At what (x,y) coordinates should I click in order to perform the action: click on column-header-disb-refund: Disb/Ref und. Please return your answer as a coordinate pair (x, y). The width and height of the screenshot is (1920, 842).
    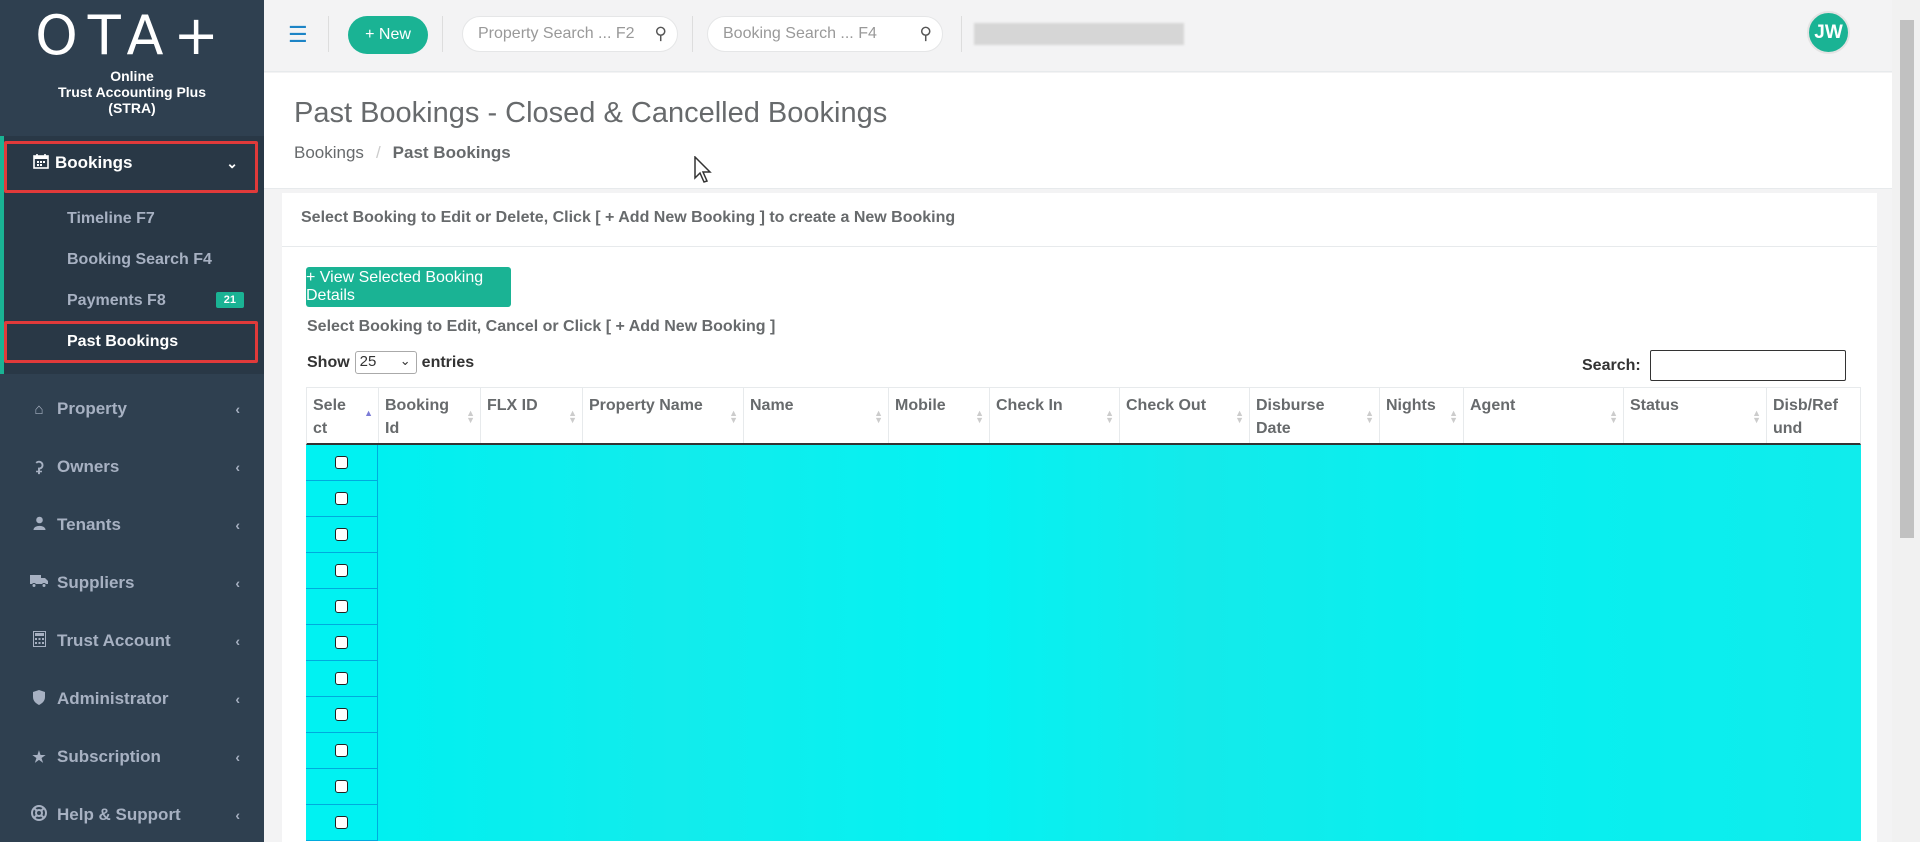
    Looking at the image, I should click on (1813, 415).